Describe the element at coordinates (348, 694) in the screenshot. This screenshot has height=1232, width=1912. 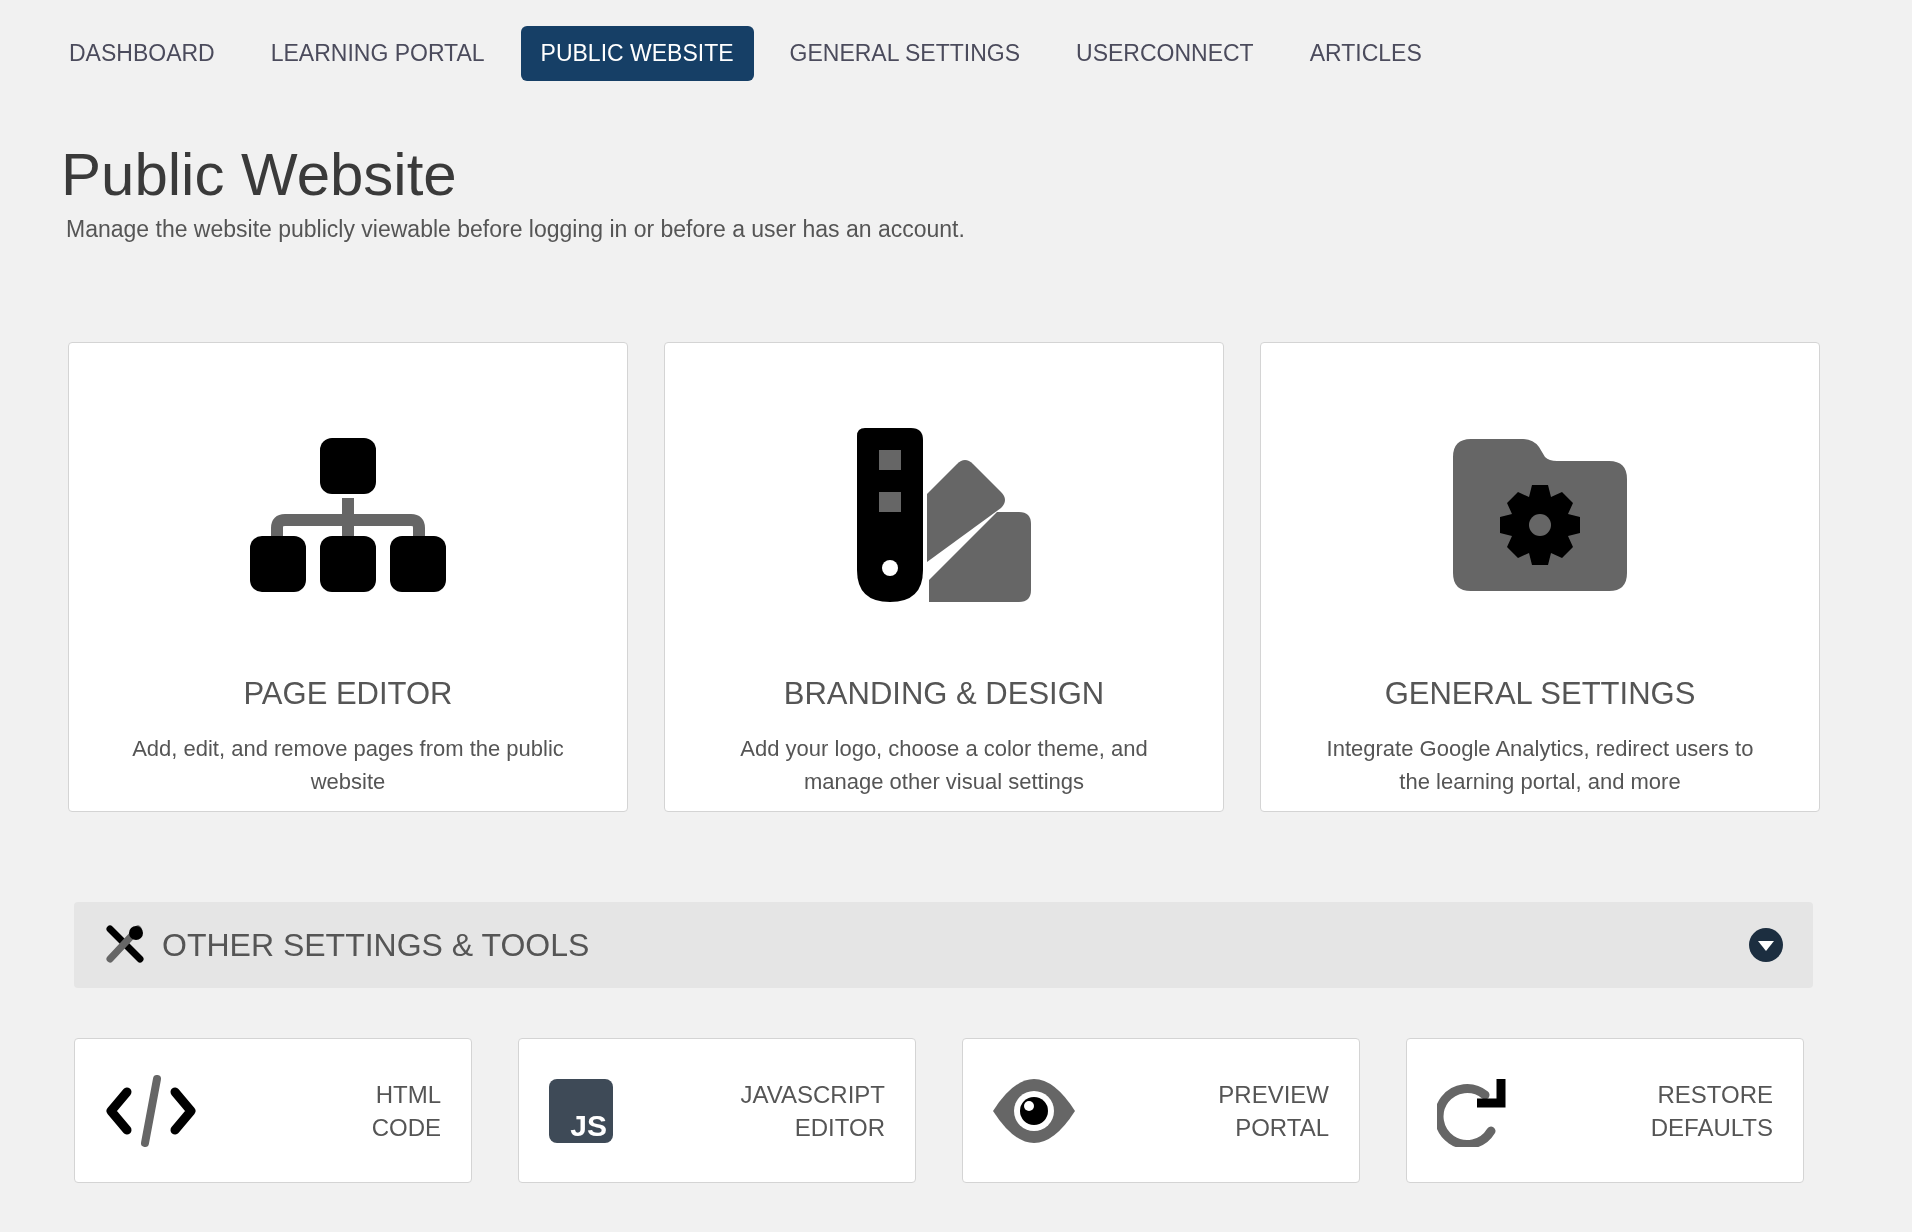
I see `card-title: PAGE EDITOR` at that location.